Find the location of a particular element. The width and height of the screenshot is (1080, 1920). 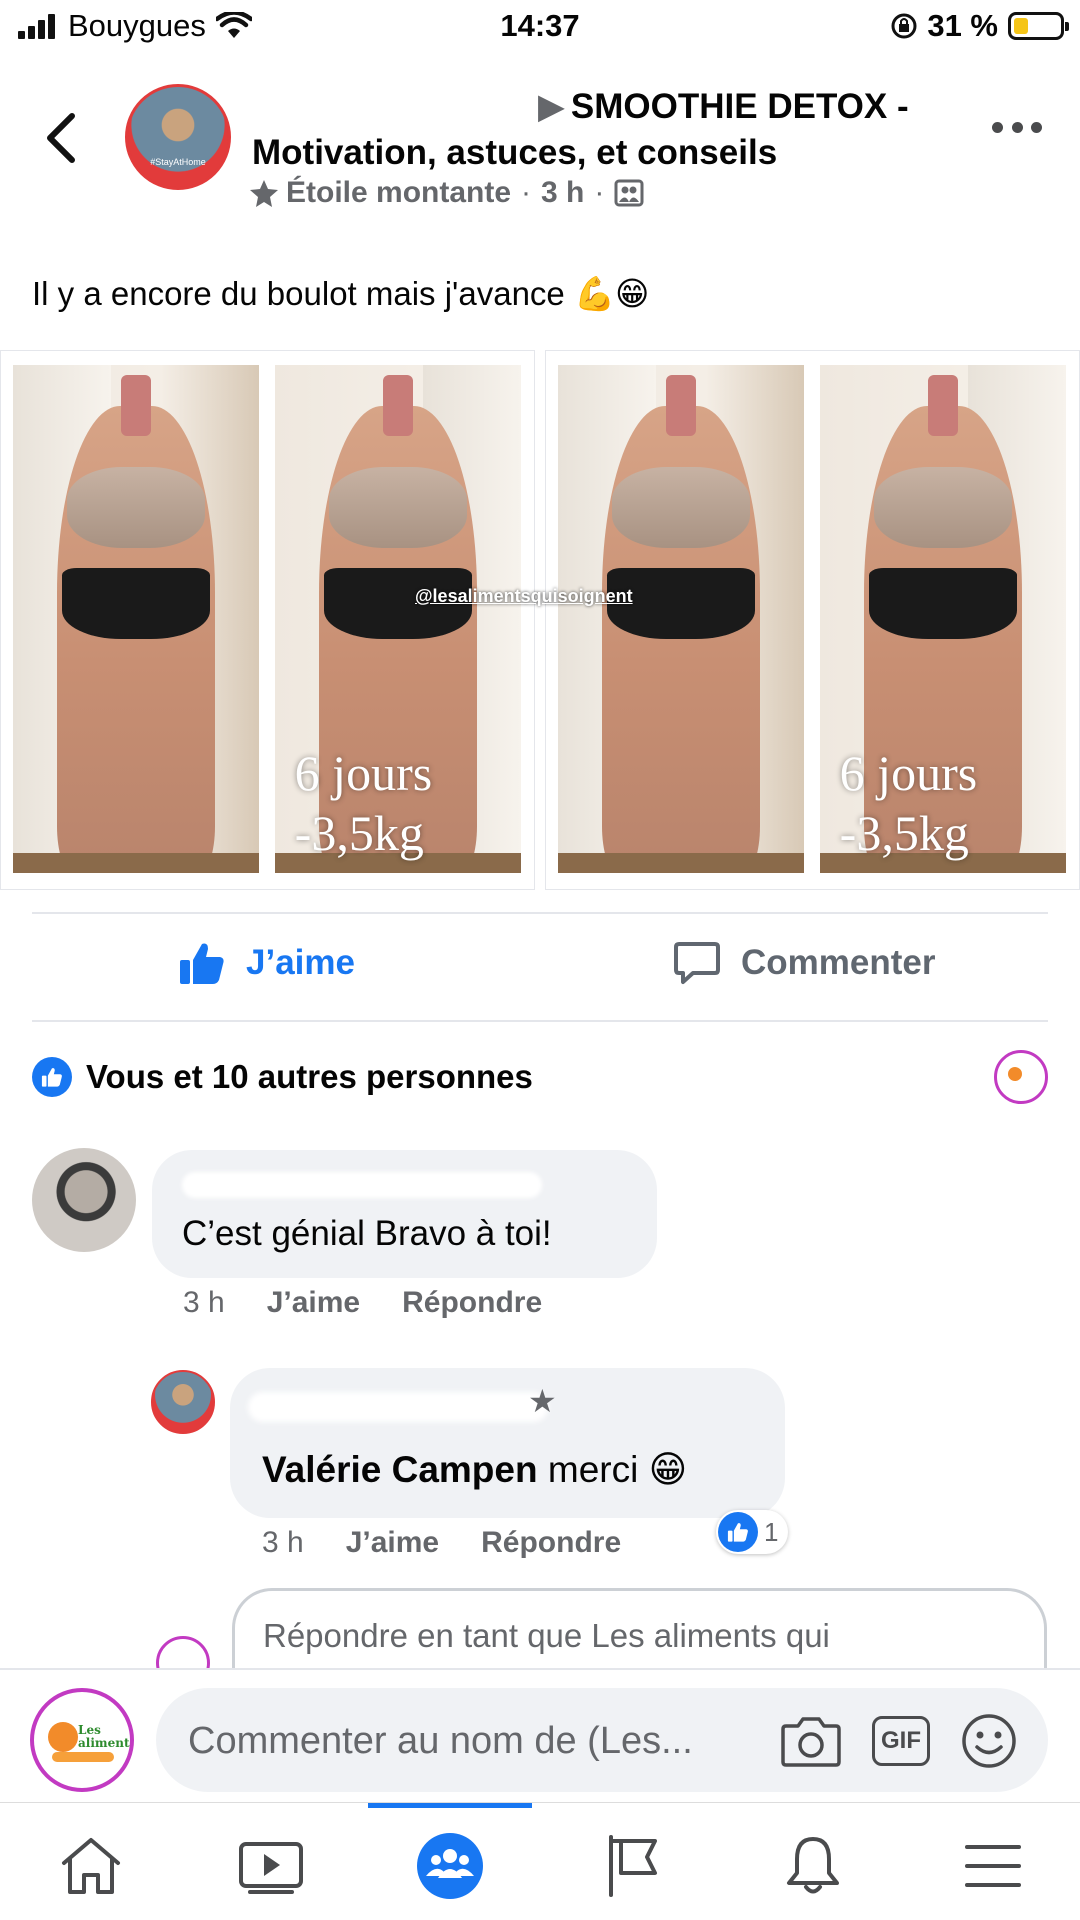

reply-bubble: ★ Valérie Campen merci 😁 is located at coordinates (507, 1443).